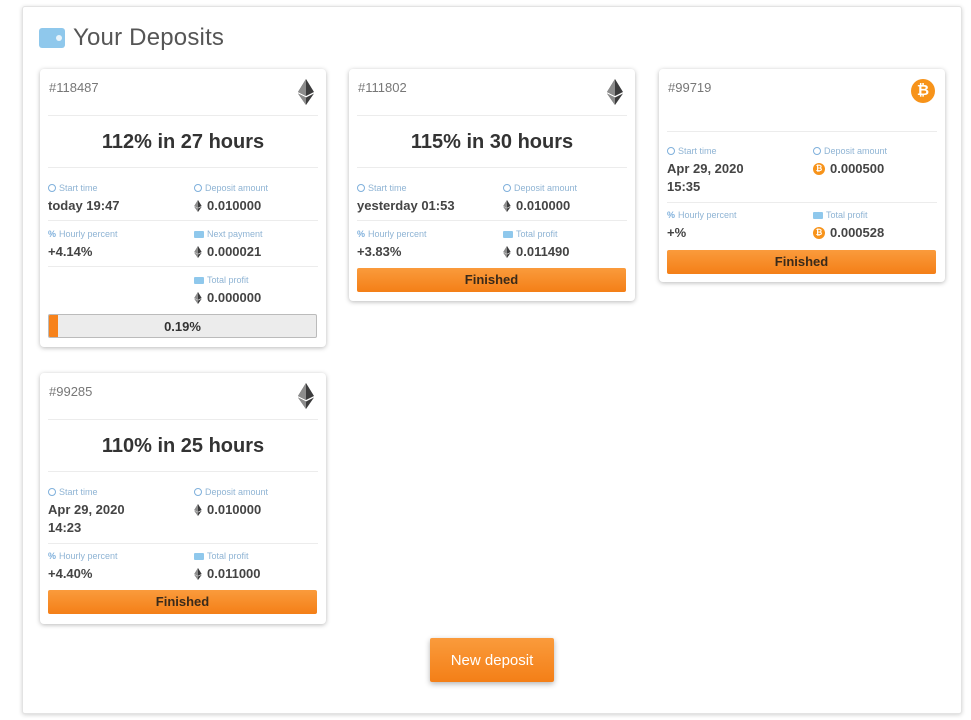 This screenshot has height=720, width=971. I want to click on total-profit-value: 0.011490, so click(543, 251).